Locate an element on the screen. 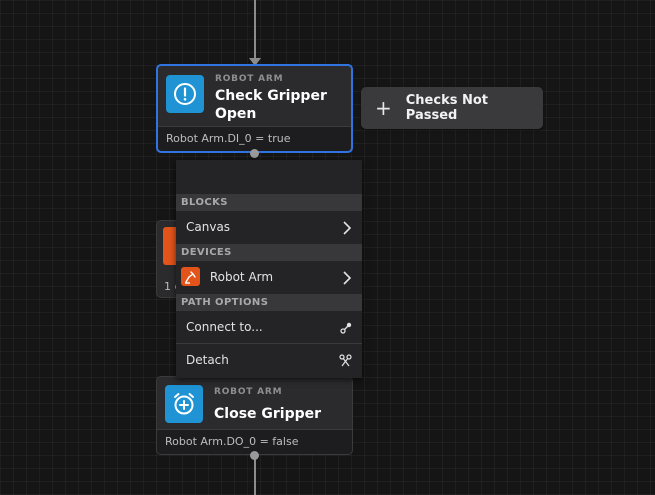 The height and width of the screenshot is (495, 655). menu-item-canvas: Canvas is located at coordinates (269, 227).